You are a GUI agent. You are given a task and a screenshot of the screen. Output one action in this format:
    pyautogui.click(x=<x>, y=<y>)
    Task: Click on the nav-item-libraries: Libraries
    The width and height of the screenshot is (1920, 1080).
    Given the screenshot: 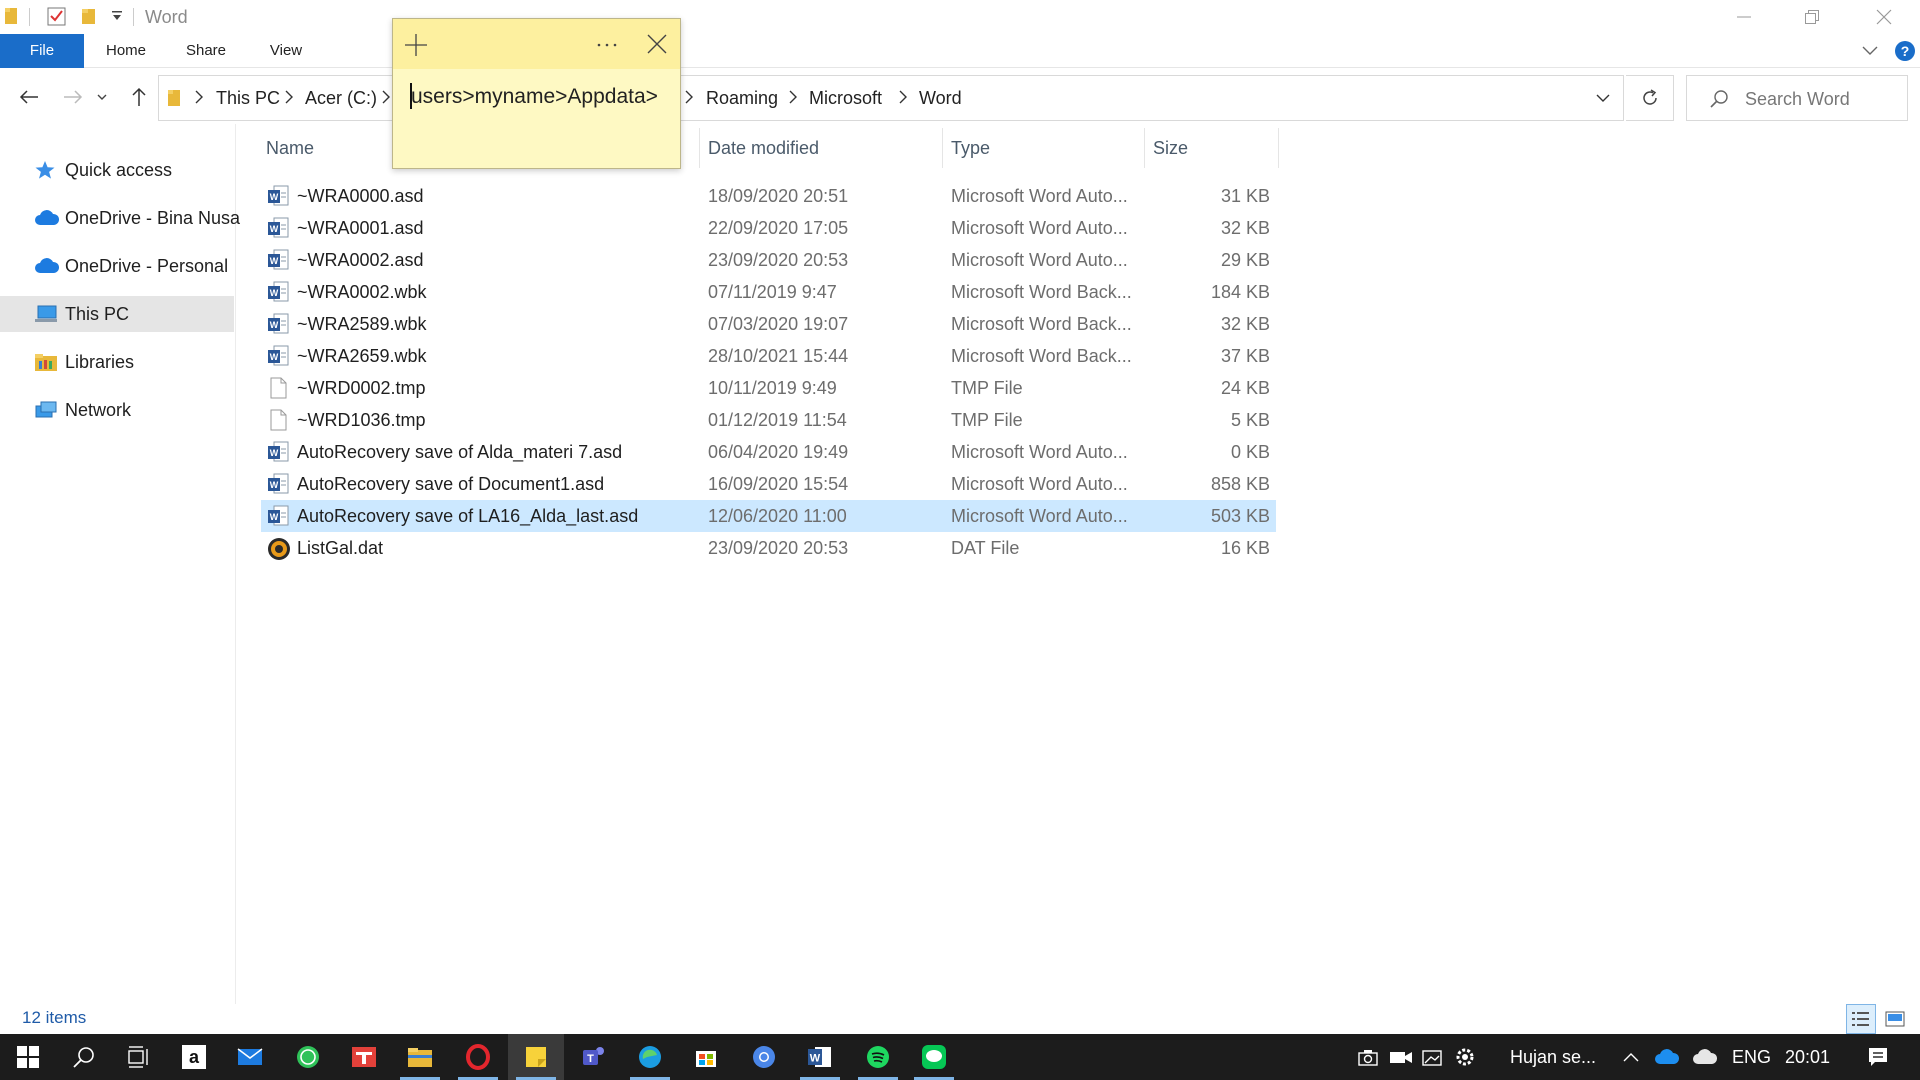 What is the action you would take?
    pyautogui.click(x=117, y=362)
    